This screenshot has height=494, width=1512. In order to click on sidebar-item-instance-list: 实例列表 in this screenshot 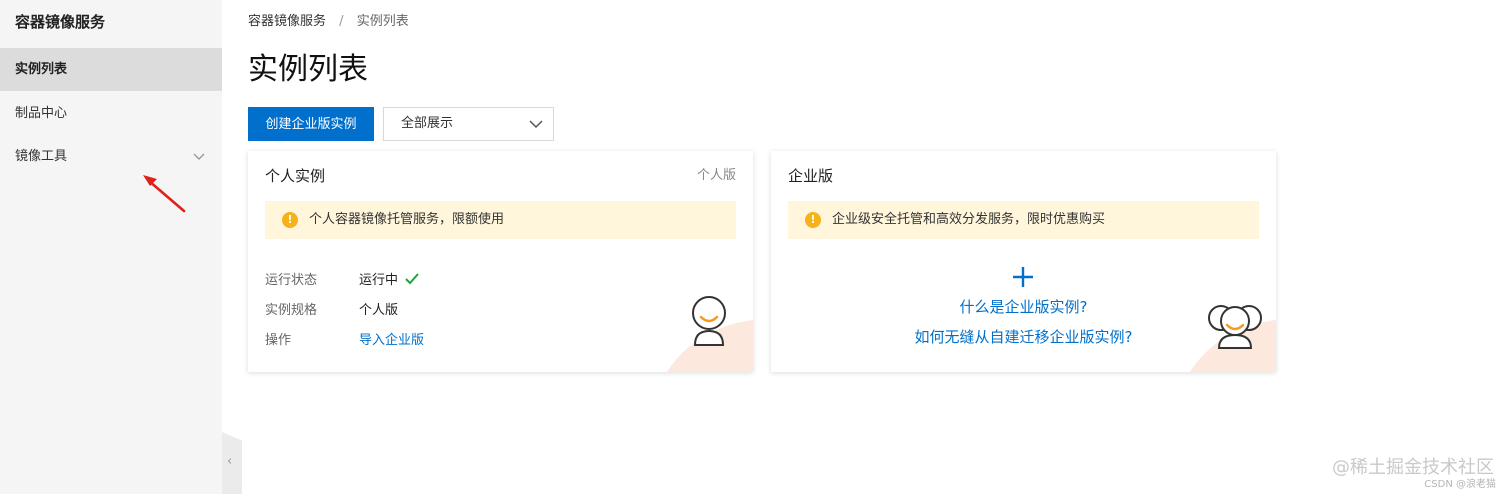, I will do `click(111, 69)`.